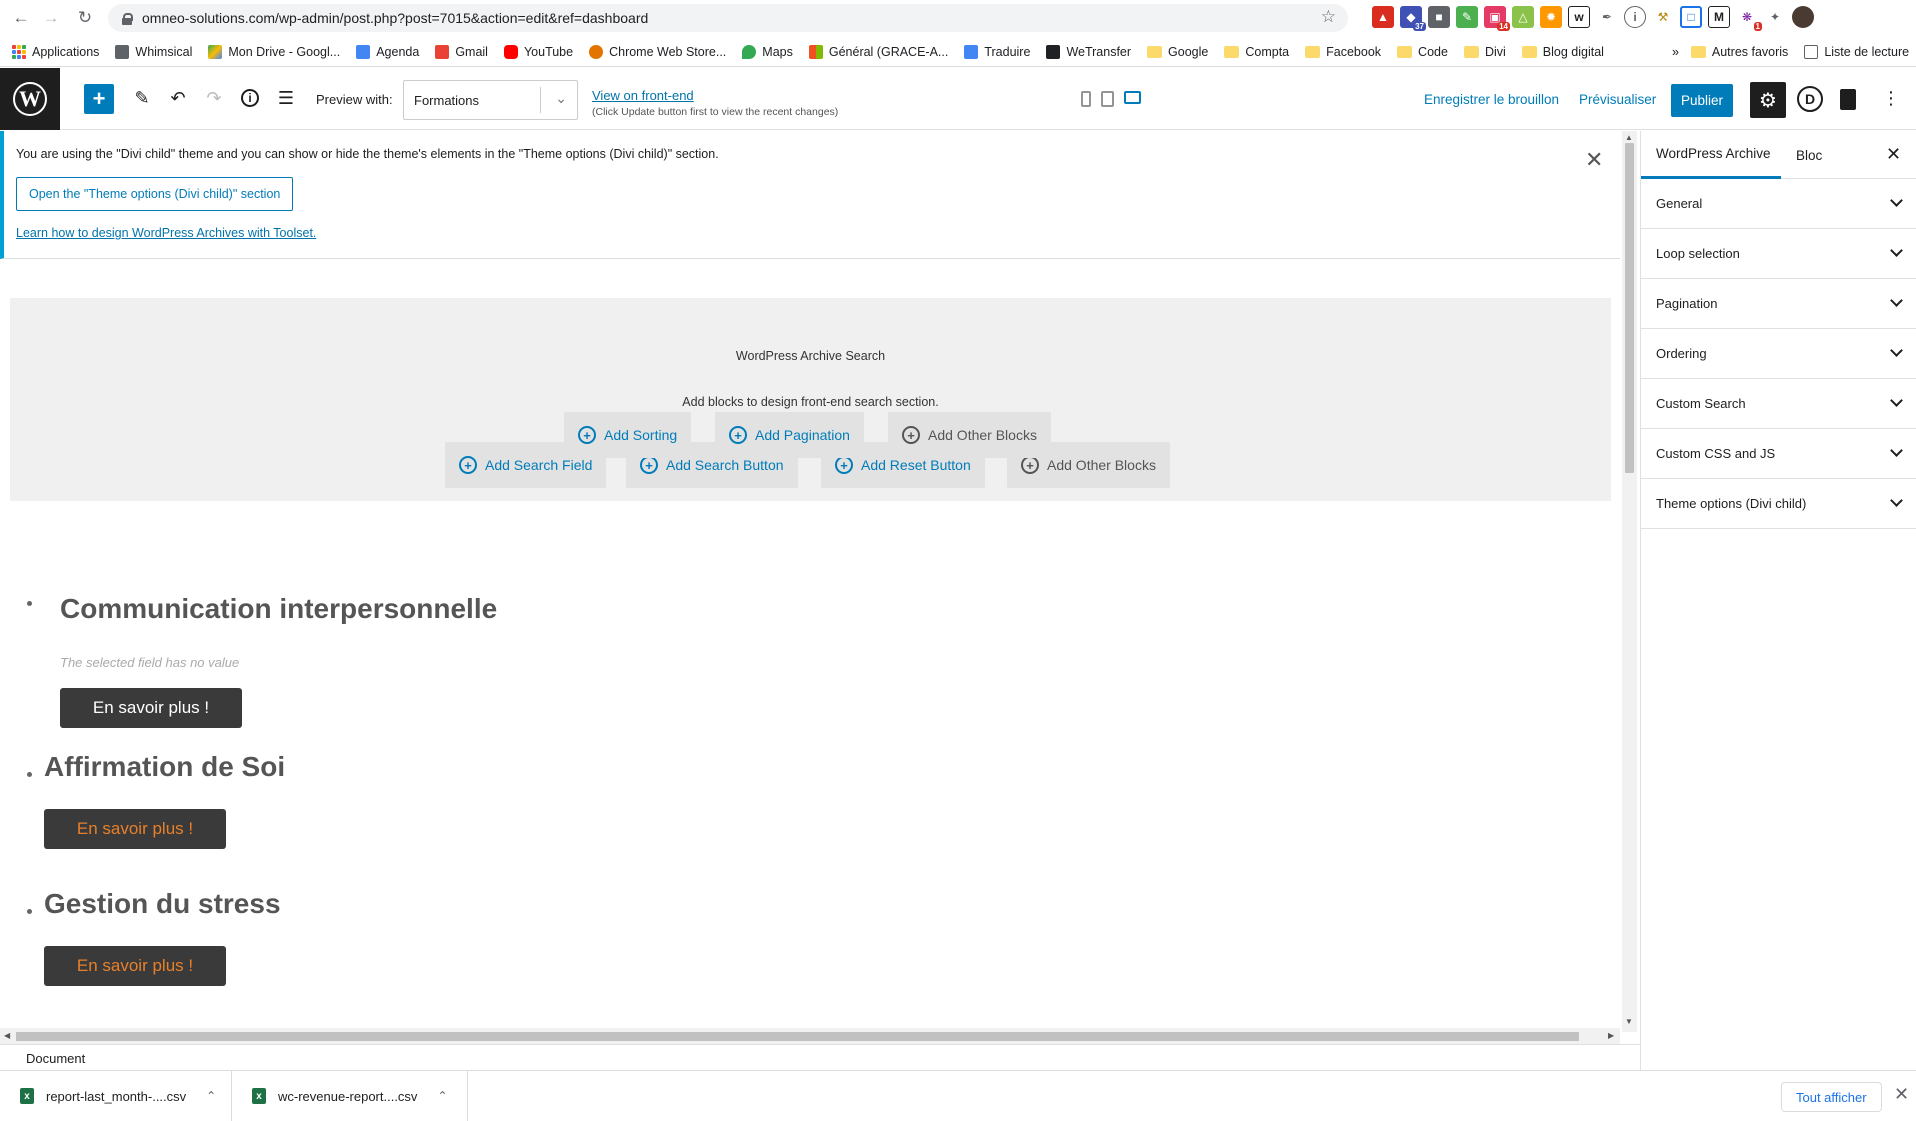  What do you see at coordinates (85, 18) in the screenshot?
I see `reload-icon: ↻` at bounding box center [85, 18].